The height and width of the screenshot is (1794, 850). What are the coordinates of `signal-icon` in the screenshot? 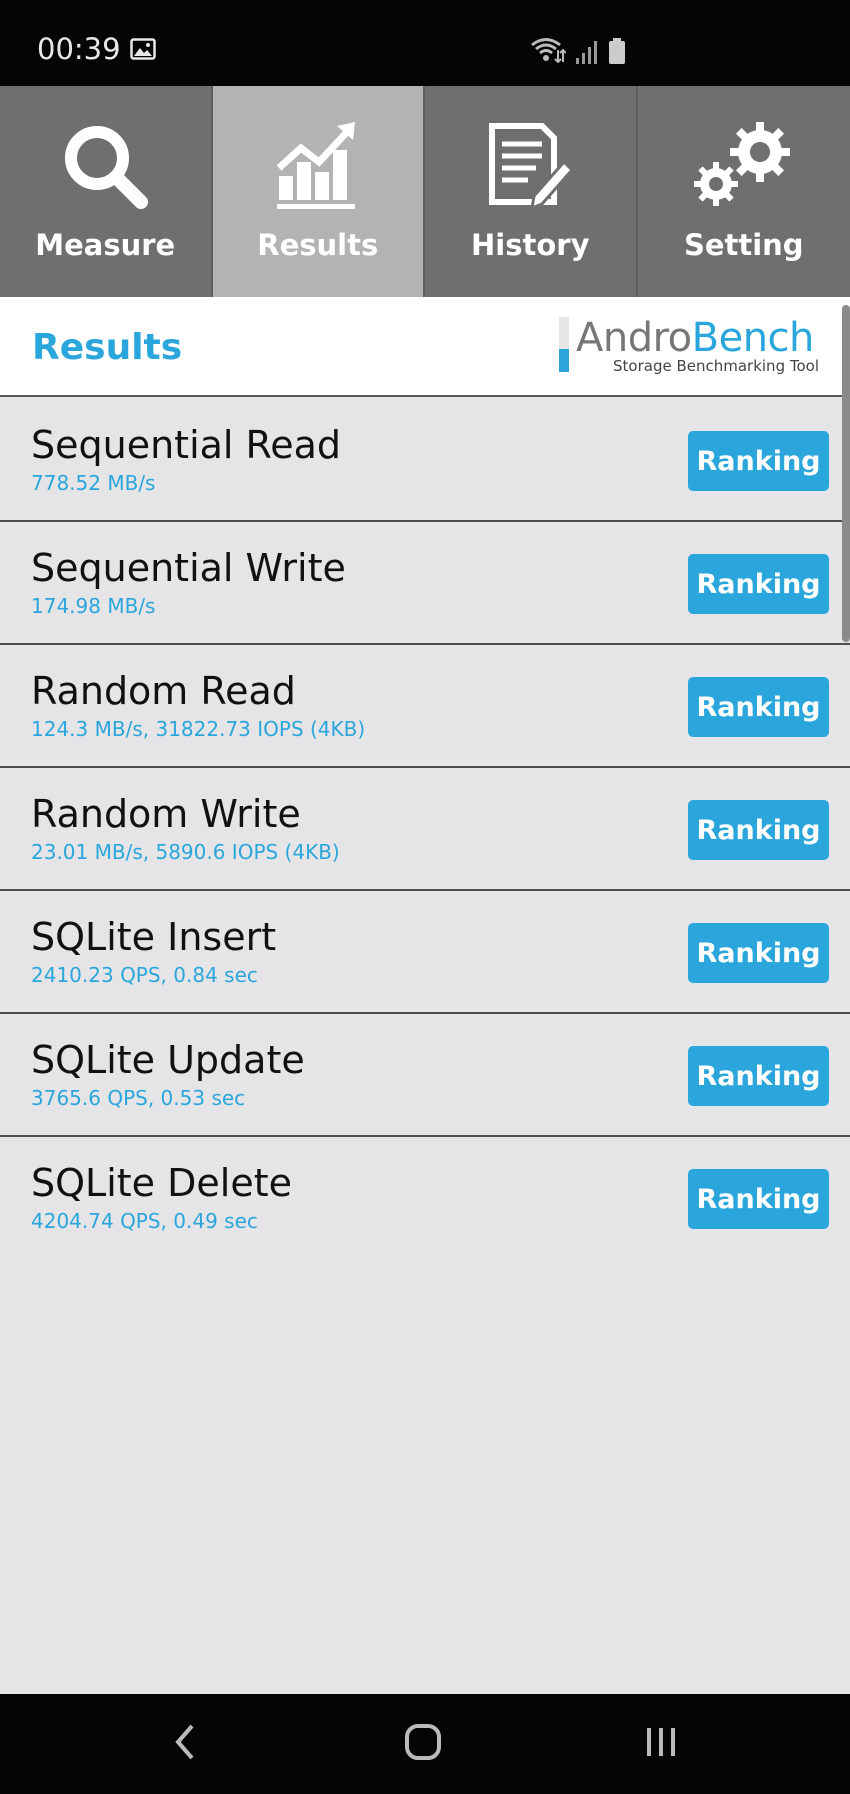 It's located at (587, 54).